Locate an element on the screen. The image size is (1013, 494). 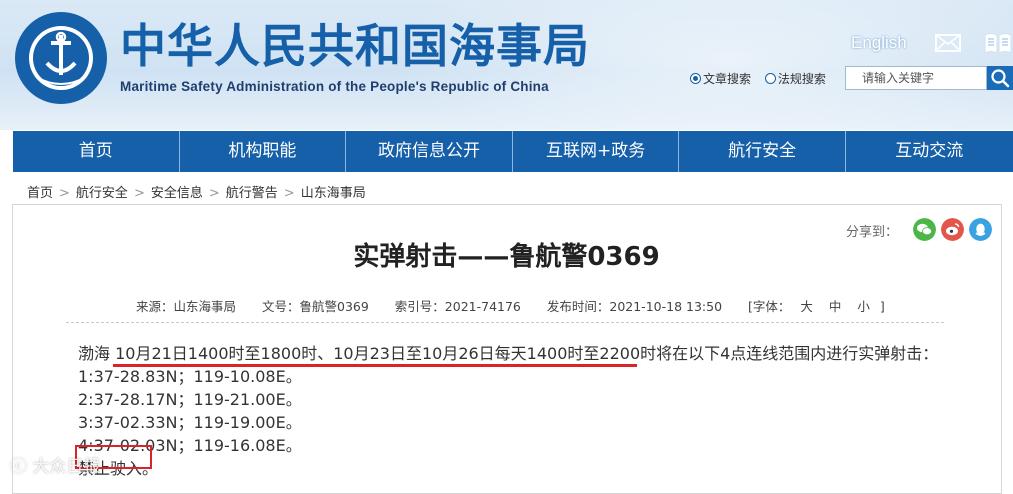
main-nav: 首页 机构职能 政府信息公开 互联网+政务 航行安全 互动交流 is located at coordinates (513, 151).